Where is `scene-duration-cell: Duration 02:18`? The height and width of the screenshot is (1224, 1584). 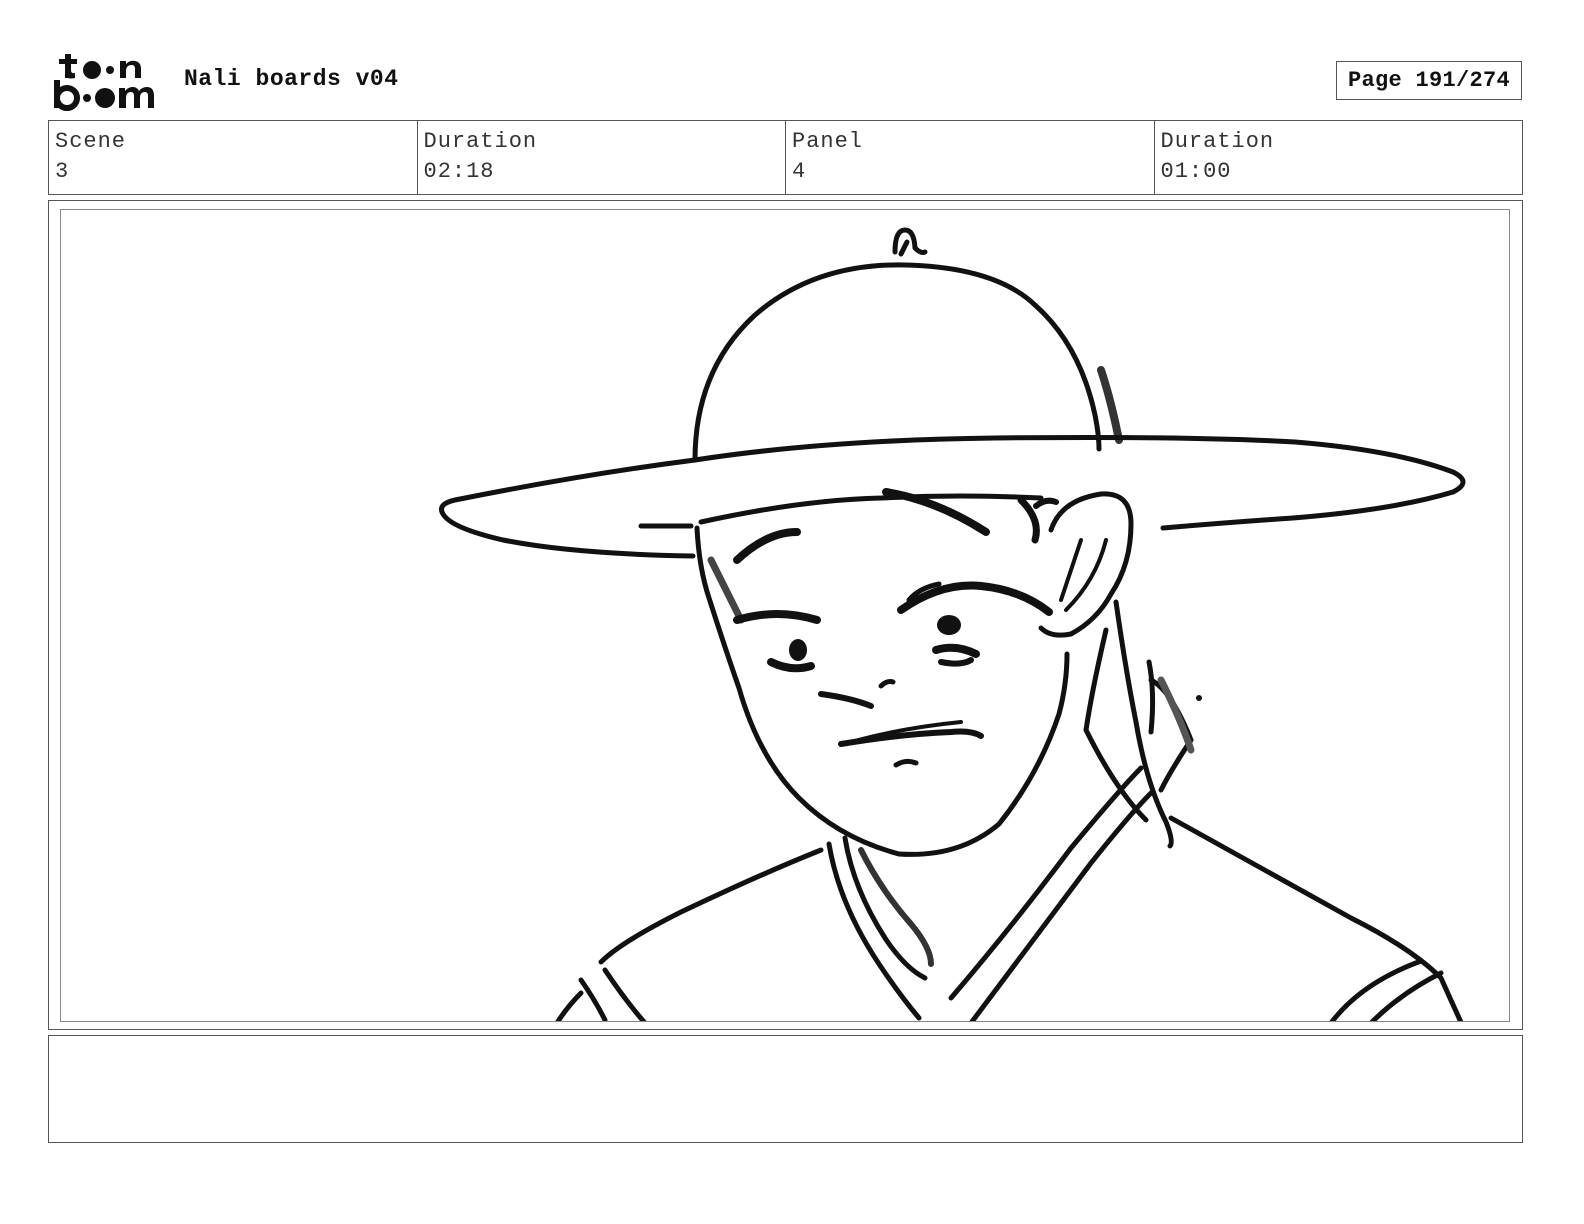
scene-duration-cell: Duration 02:18 is located at coordinates (602, 157).